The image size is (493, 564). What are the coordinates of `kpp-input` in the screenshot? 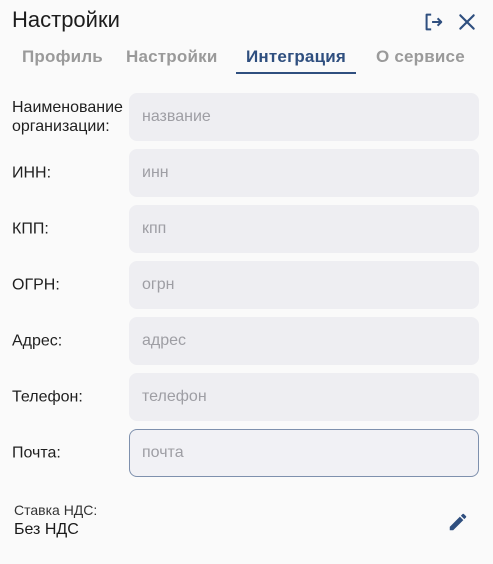 It's located at (304, 229).